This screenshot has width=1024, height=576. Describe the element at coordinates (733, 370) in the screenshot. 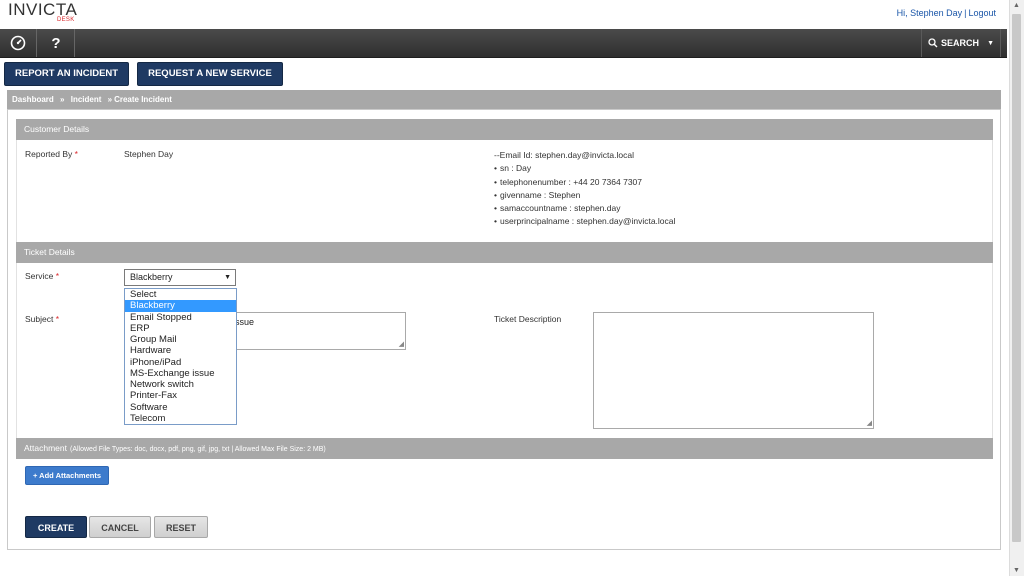

I see `ticket-description-input: ◢` at that location.